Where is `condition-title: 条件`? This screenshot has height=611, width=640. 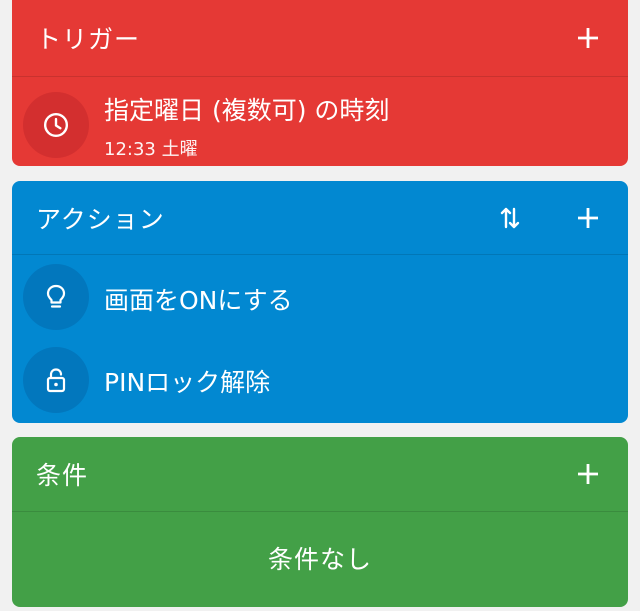 condition-title: 条件 is located at coordinates (62, 475).